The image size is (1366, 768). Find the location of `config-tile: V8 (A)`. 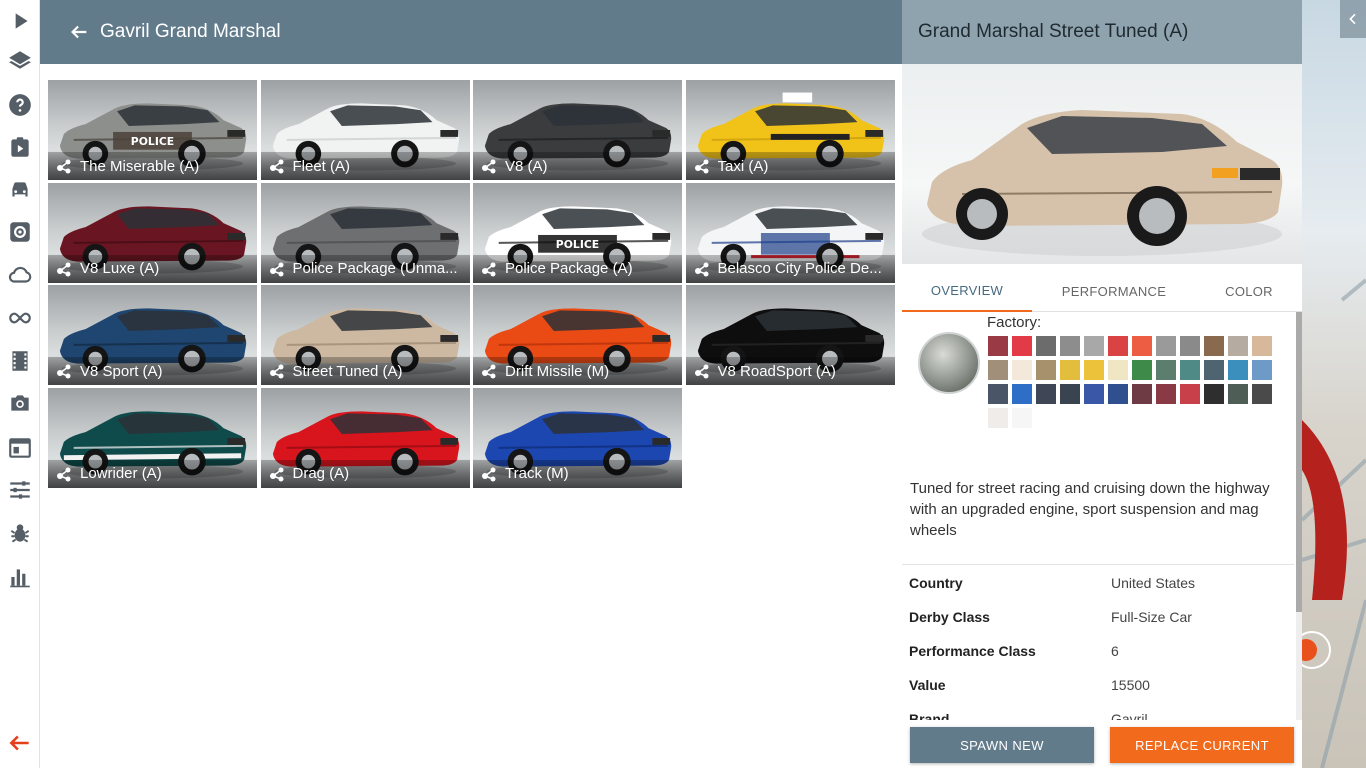

config-tile: V8 (A) is located at coordinates (577, 130).